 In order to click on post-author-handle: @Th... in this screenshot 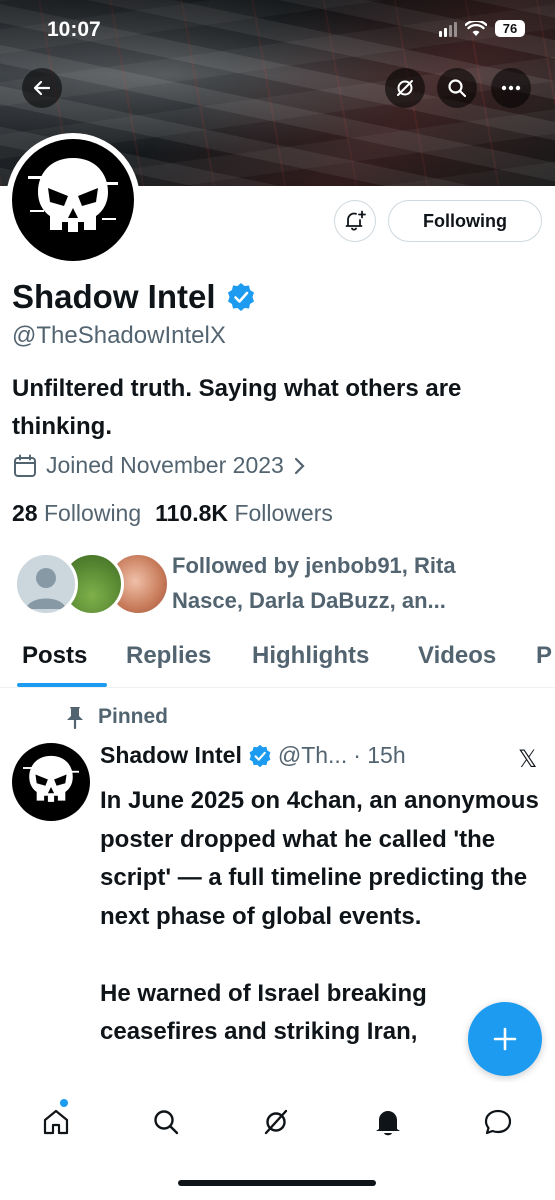, I will do `click(312, 755)`.